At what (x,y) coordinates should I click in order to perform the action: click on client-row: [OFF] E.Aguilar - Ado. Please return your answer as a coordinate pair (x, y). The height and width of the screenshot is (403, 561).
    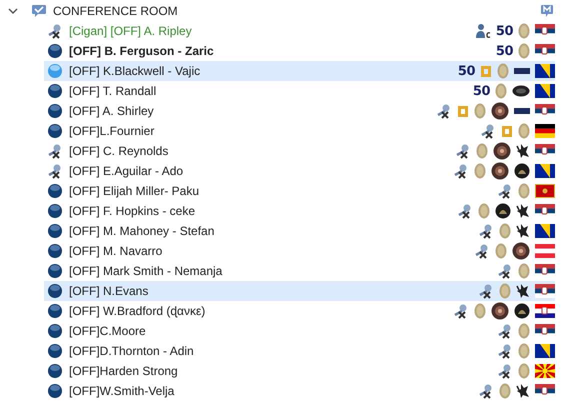
    Looking at the image, I should click on (299, 171).